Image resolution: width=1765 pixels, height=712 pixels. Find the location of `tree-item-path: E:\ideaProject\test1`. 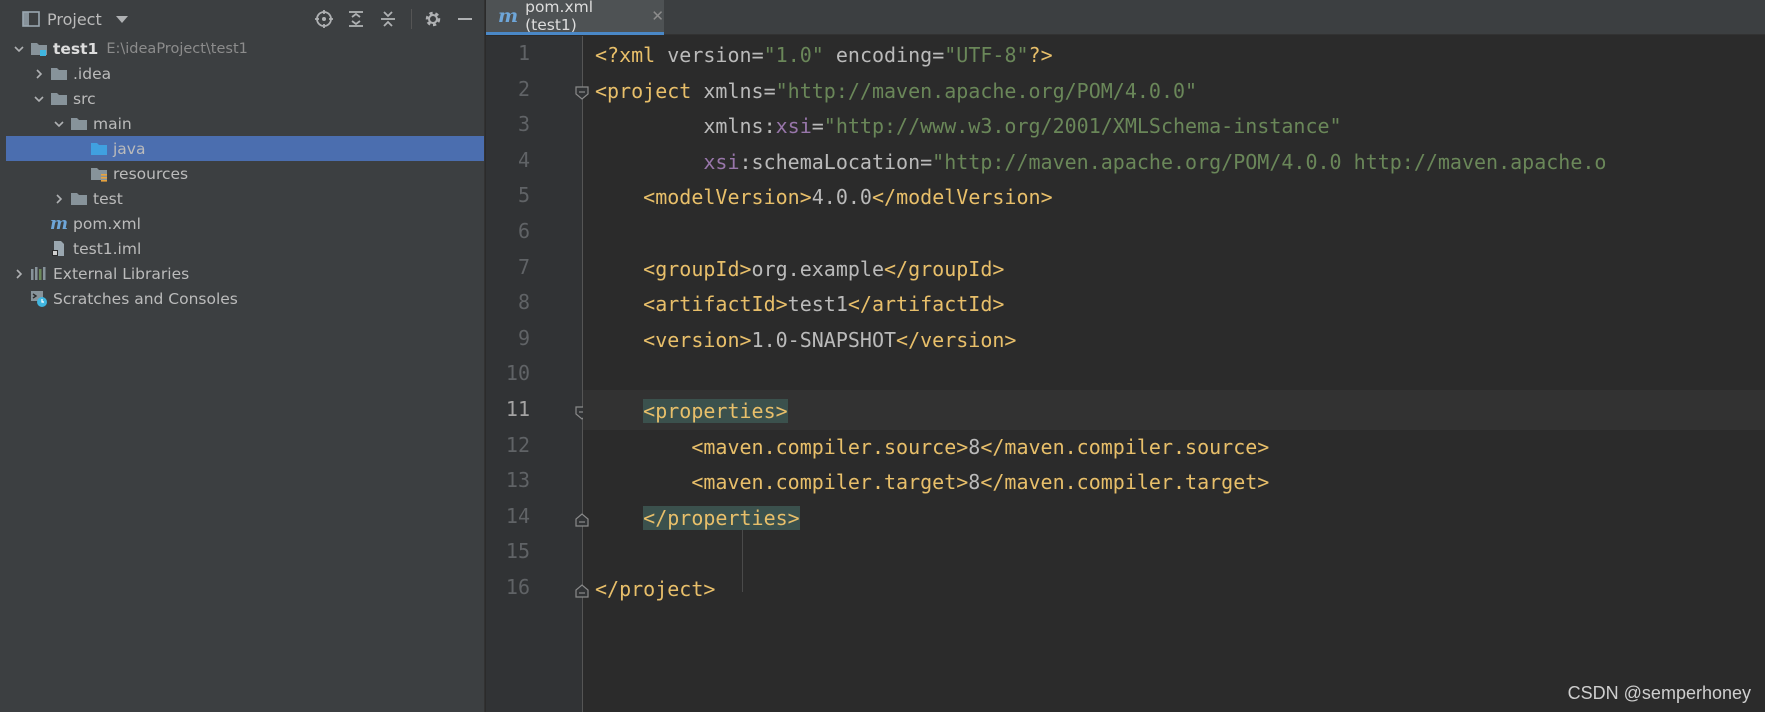

tree-item-path: E:\ideaProject\test1 is located at coordinates (177, 48).